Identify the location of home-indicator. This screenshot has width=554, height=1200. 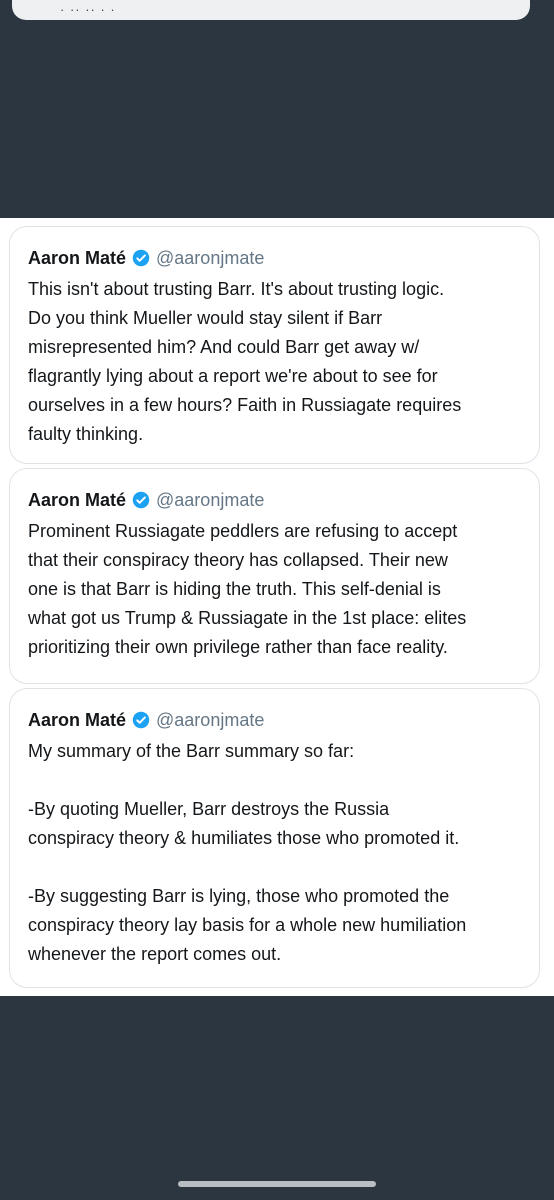
(277, 1184).